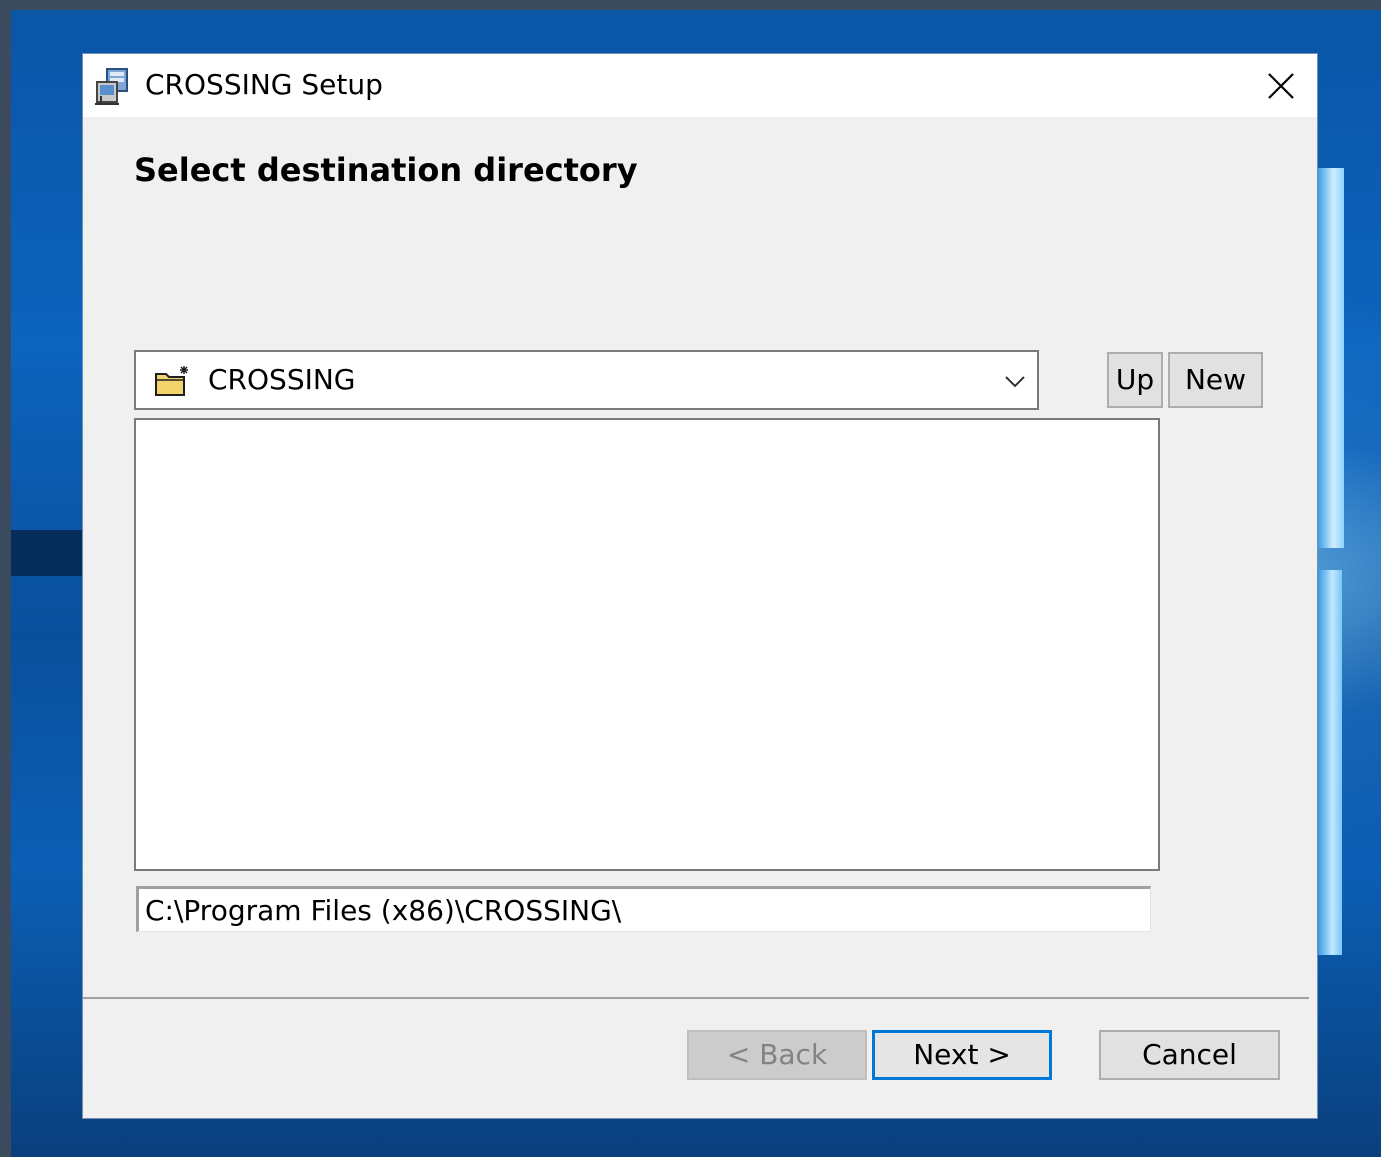 The width and height of the screenshot is (1381, 1157). I want to click on new-folder-icon, so click(174, 381).